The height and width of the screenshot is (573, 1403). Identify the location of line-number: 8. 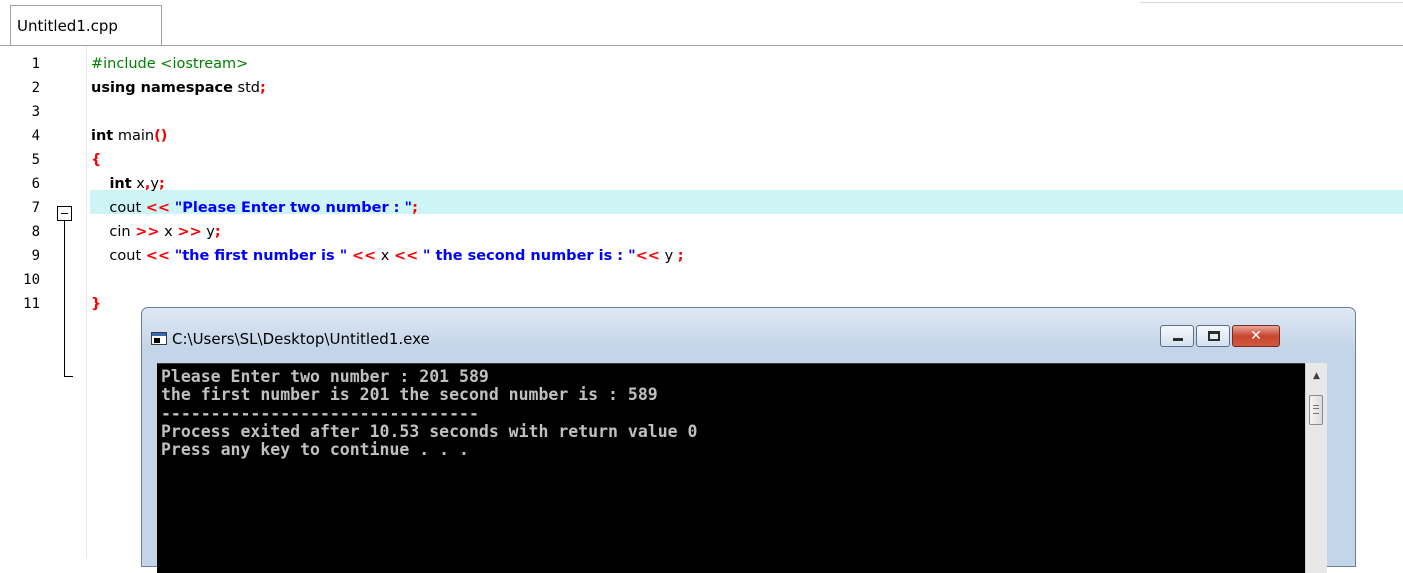
(35, 232).